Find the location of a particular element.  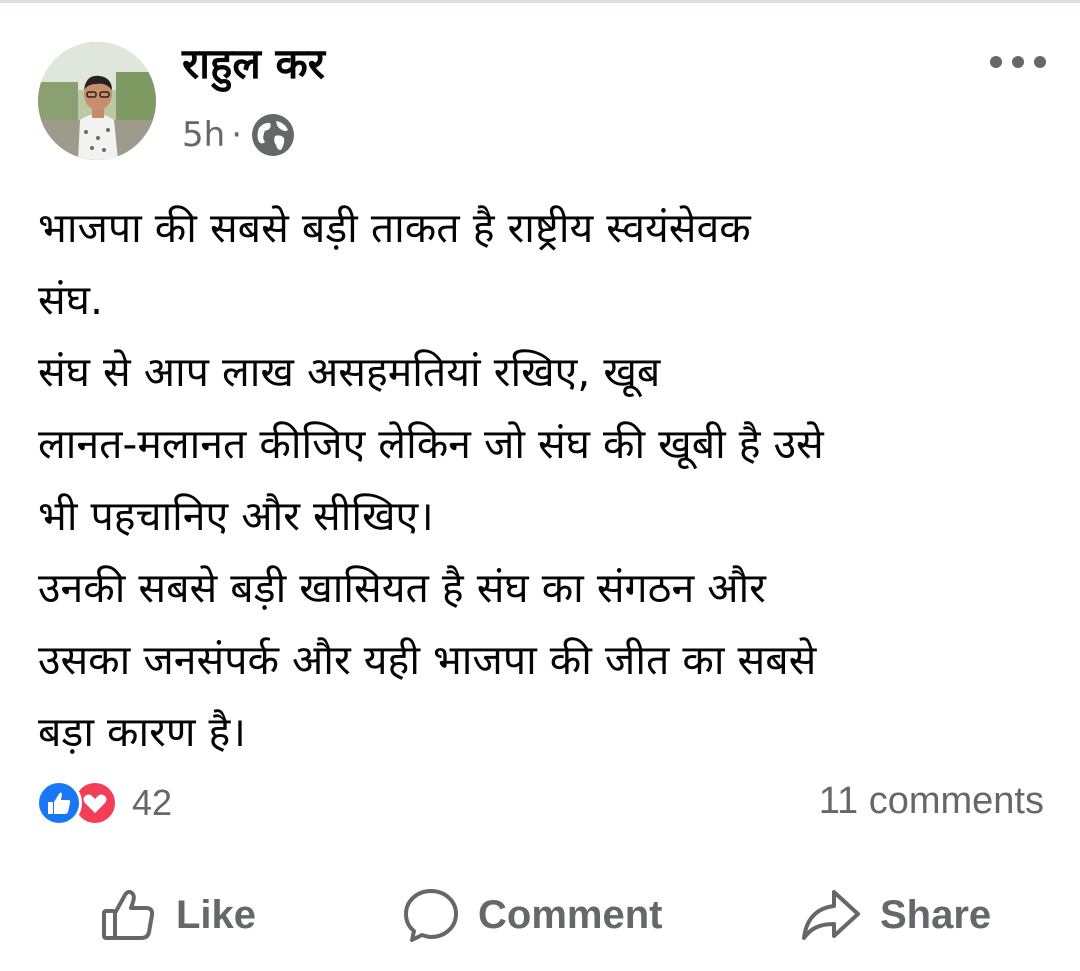

avatar-photo is located at coordinates (97, 101).